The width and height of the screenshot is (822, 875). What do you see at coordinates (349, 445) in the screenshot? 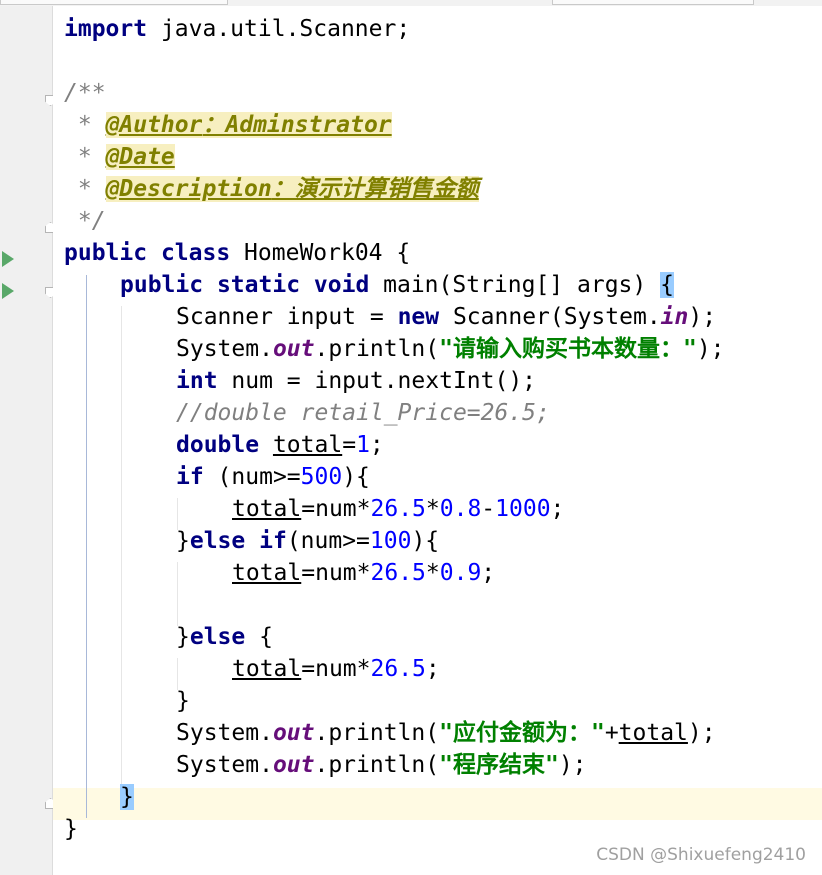
I see `code-text: =` at bounding box center [349, 445].